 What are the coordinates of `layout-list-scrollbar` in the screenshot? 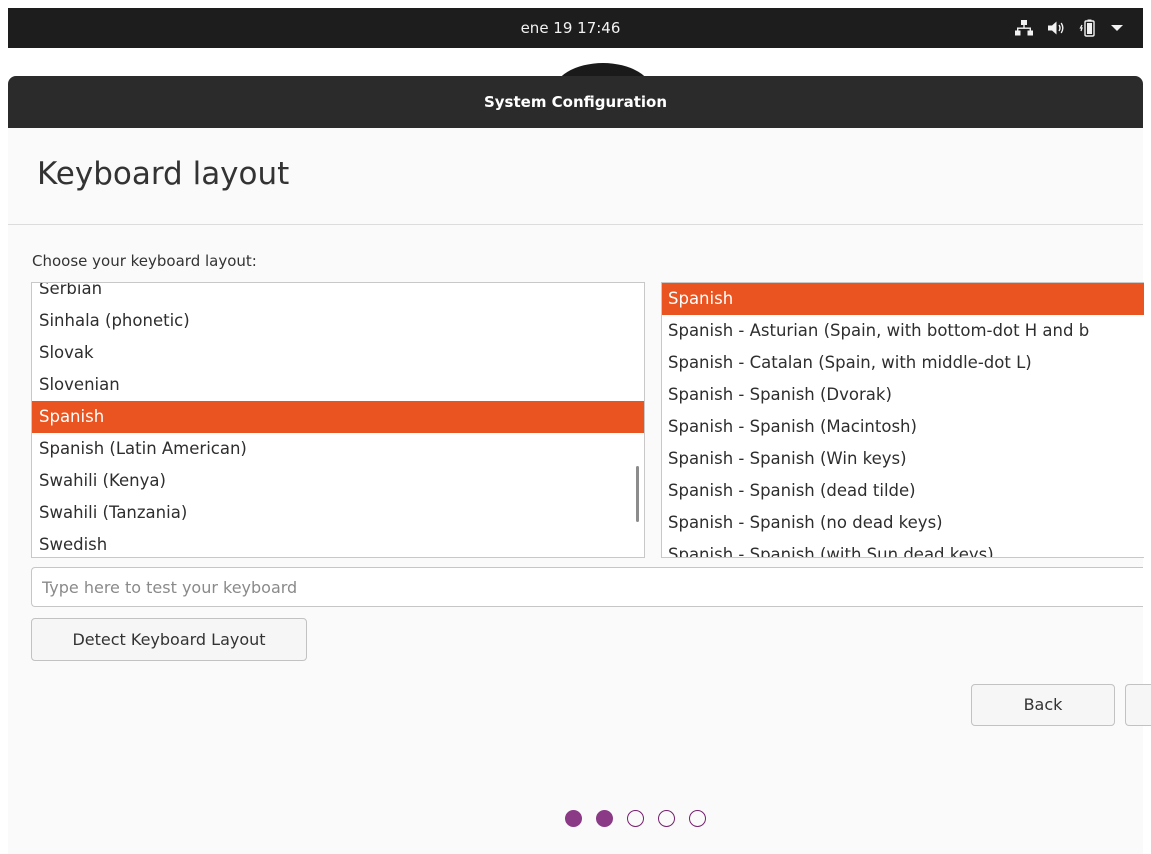 It's located at (637, 494).